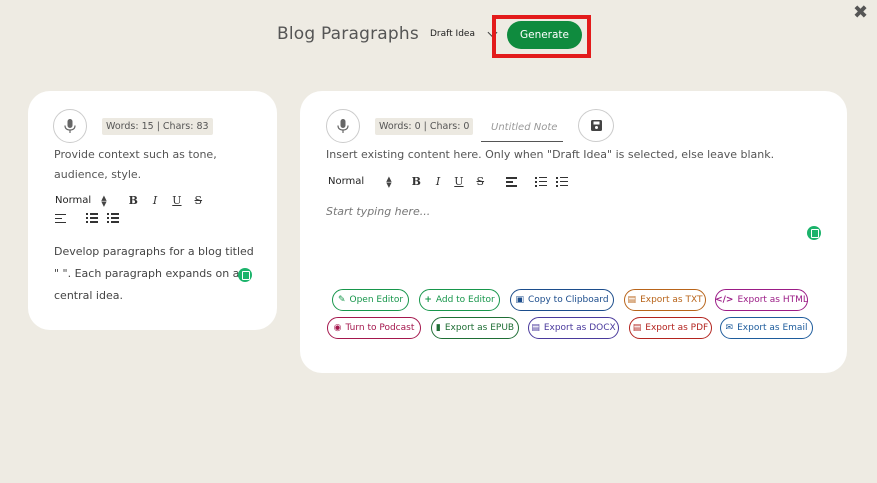 The image size is (877, 483). I want to click on export-docx-button: ▤ Export as DOCX, so click(573, 328).